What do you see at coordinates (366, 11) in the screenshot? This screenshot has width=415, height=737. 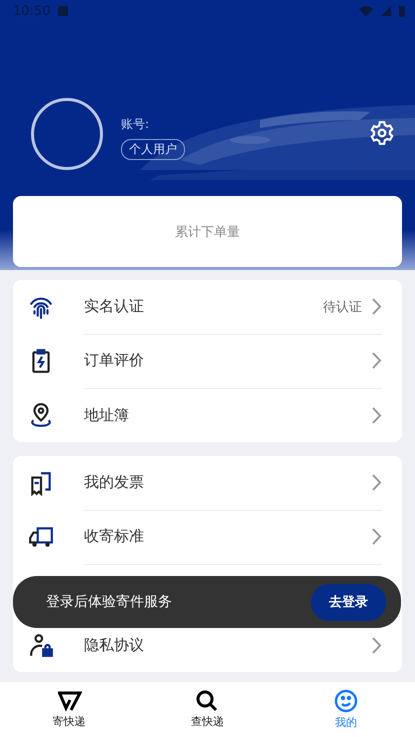 I see `wifi-icon` at bounding box center [366, 11].